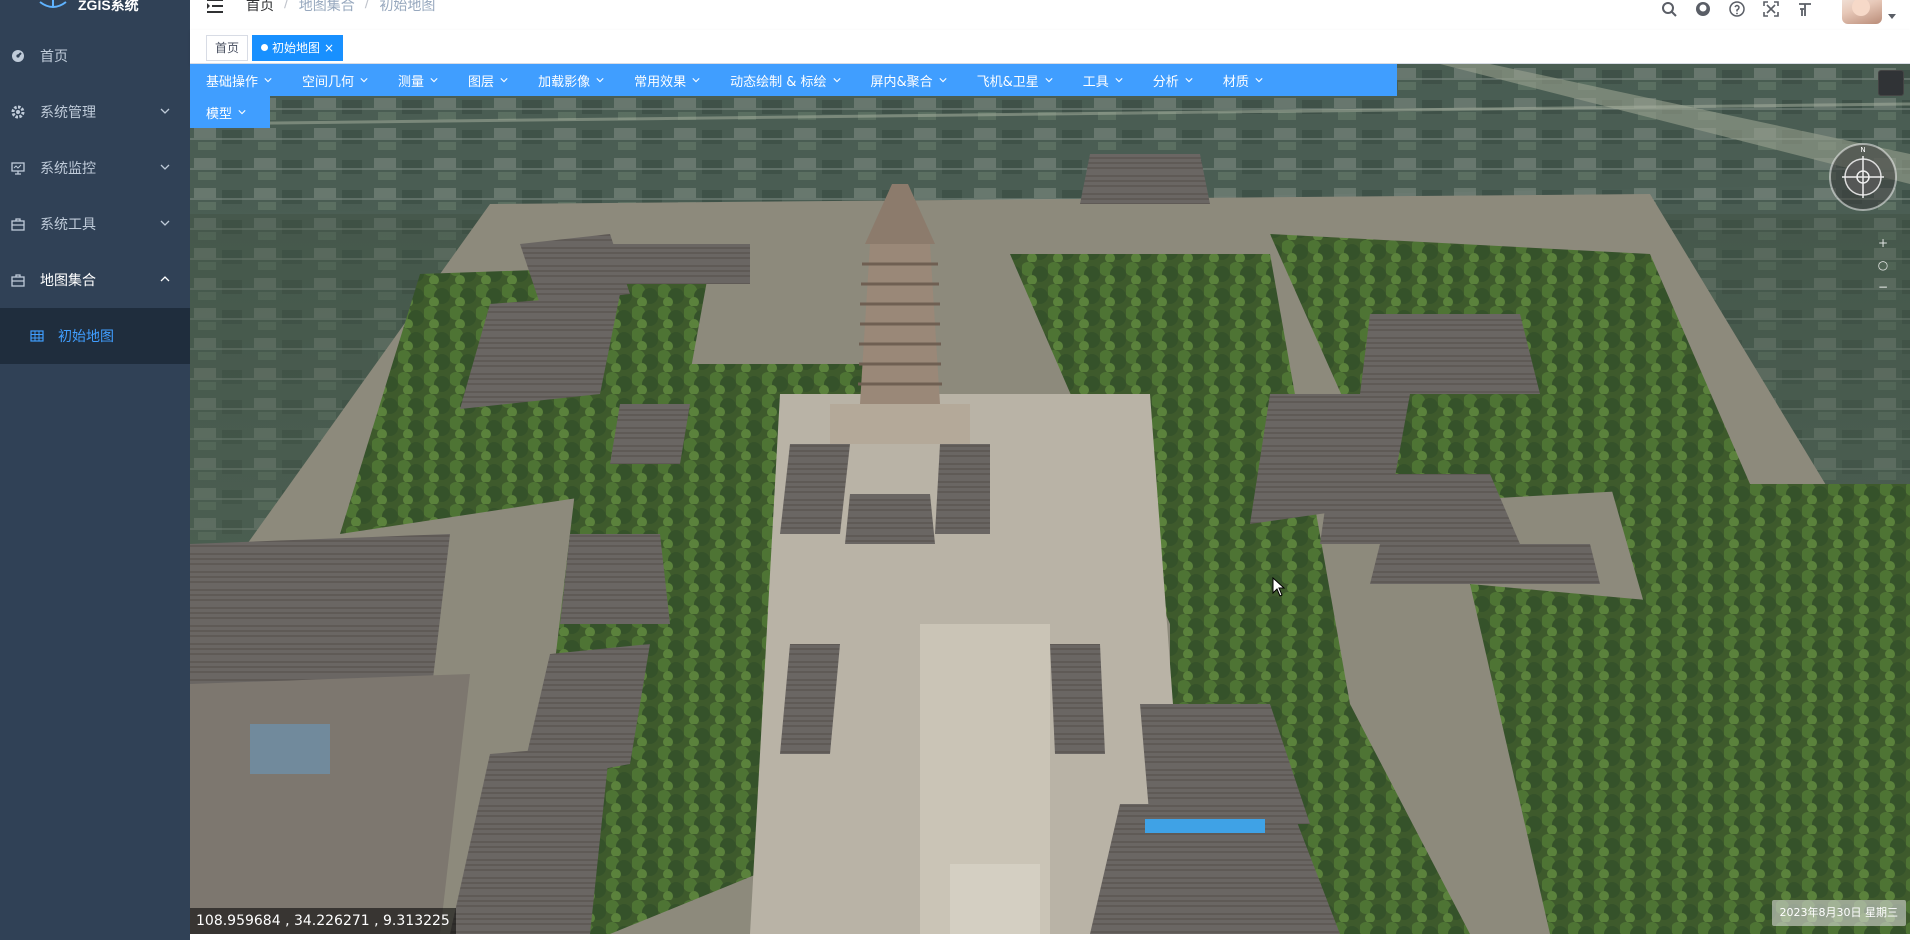 This screenshot has height=940, width=1910. What do you see at coordinates (18, 112) in the screenshot?
I see `gear-icon` at bounding box center [18, 112].